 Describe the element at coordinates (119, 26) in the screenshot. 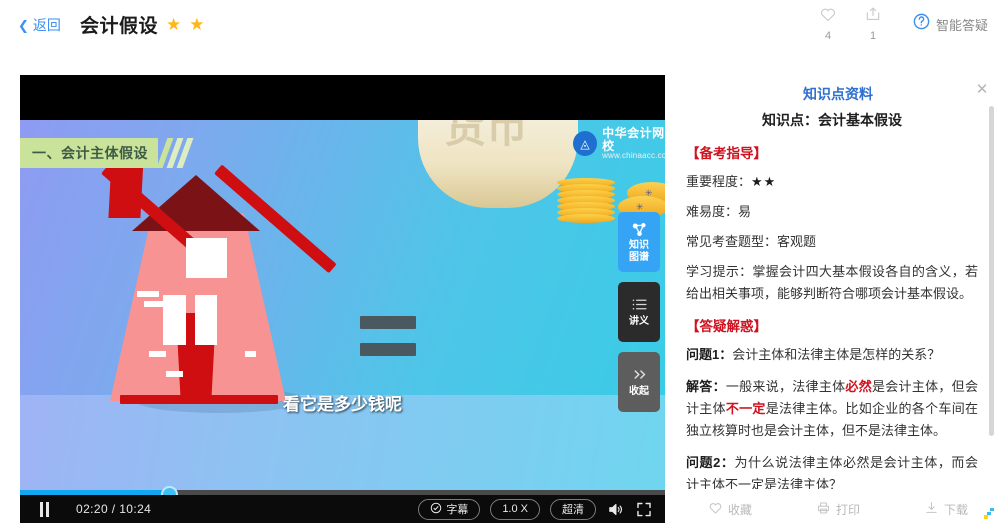

I see `page-title: 会计假设` at that location.